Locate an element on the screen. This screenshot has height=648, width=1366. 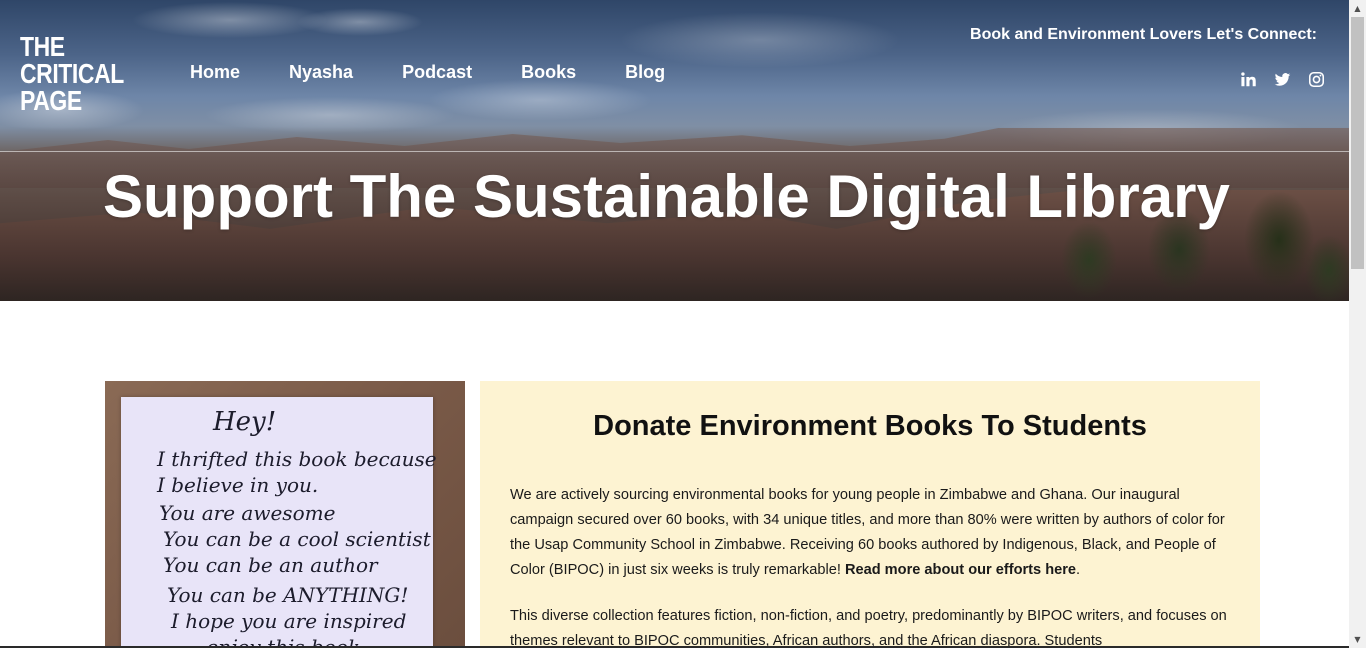
social-links is located at coordinates (1282, 79).